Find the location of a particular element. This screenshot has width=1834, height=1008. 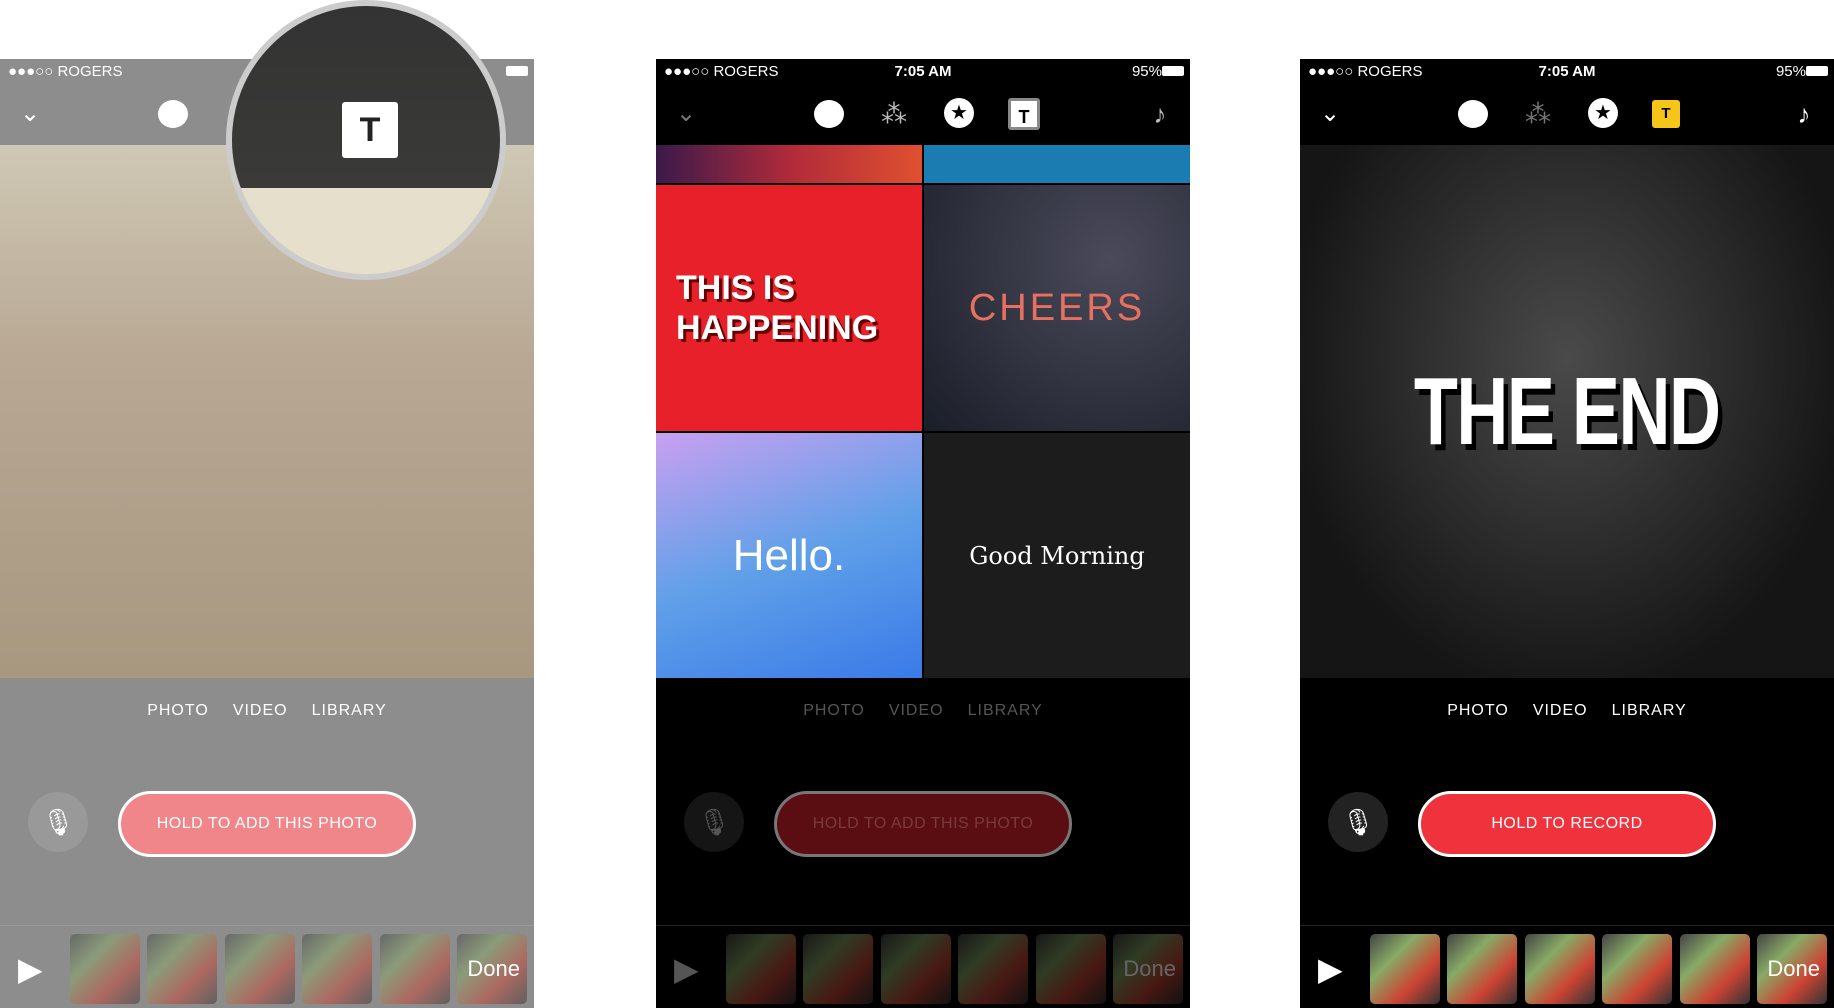

title-card: Good Morning is located at coordinates (1057, 555).